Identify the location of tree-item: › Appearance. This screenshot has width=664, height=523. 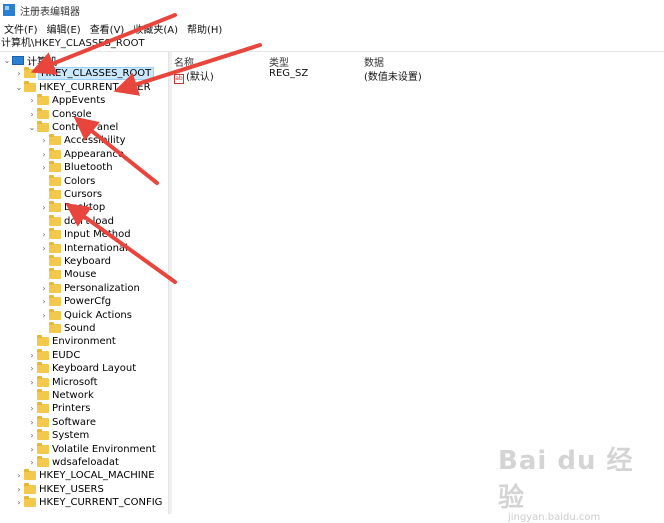
(81, 154).